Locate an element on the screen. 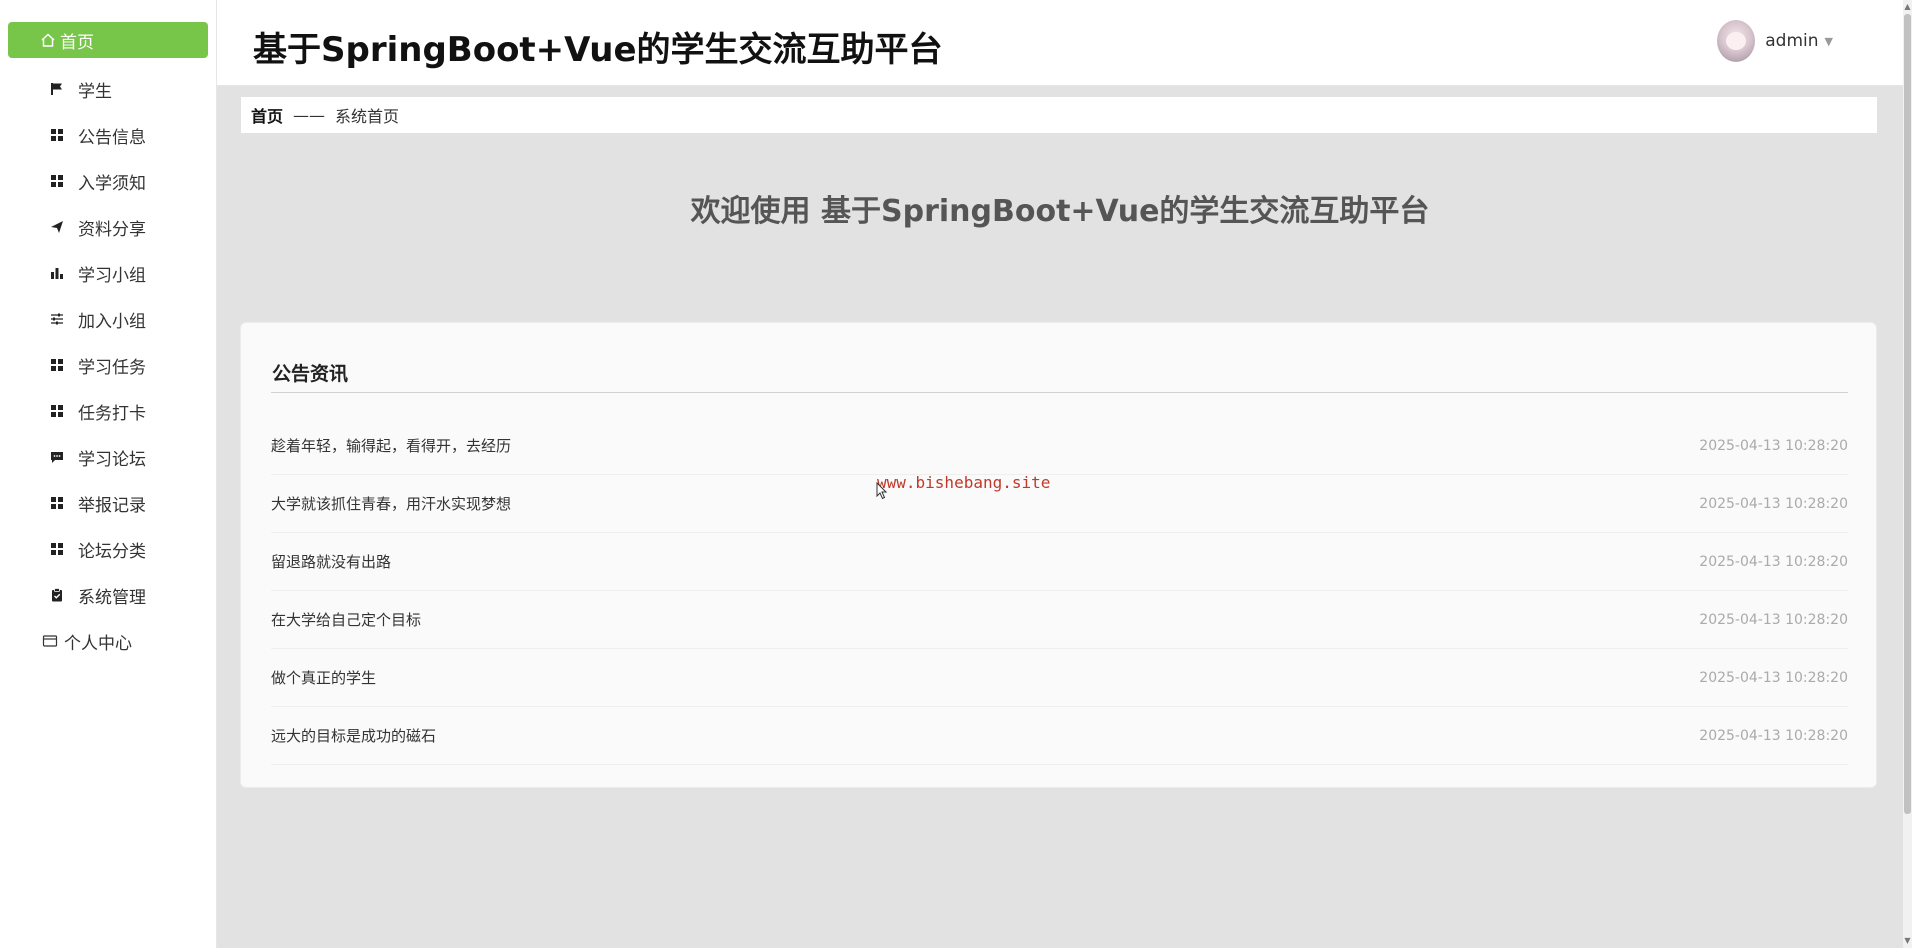 This screenshot has width=1912, height=948. news-item-title: 留退路就没有出路 is located at coordinates (331, 562).